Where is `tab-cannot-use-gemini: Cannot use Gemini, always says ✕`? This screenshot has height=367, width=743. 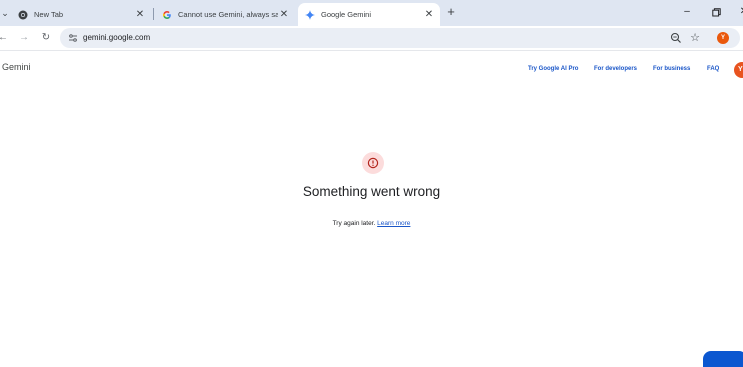
tab-cannot-use-gemini: Cannot use Gemini, always says ✕ is located at coordinates (225, 14).